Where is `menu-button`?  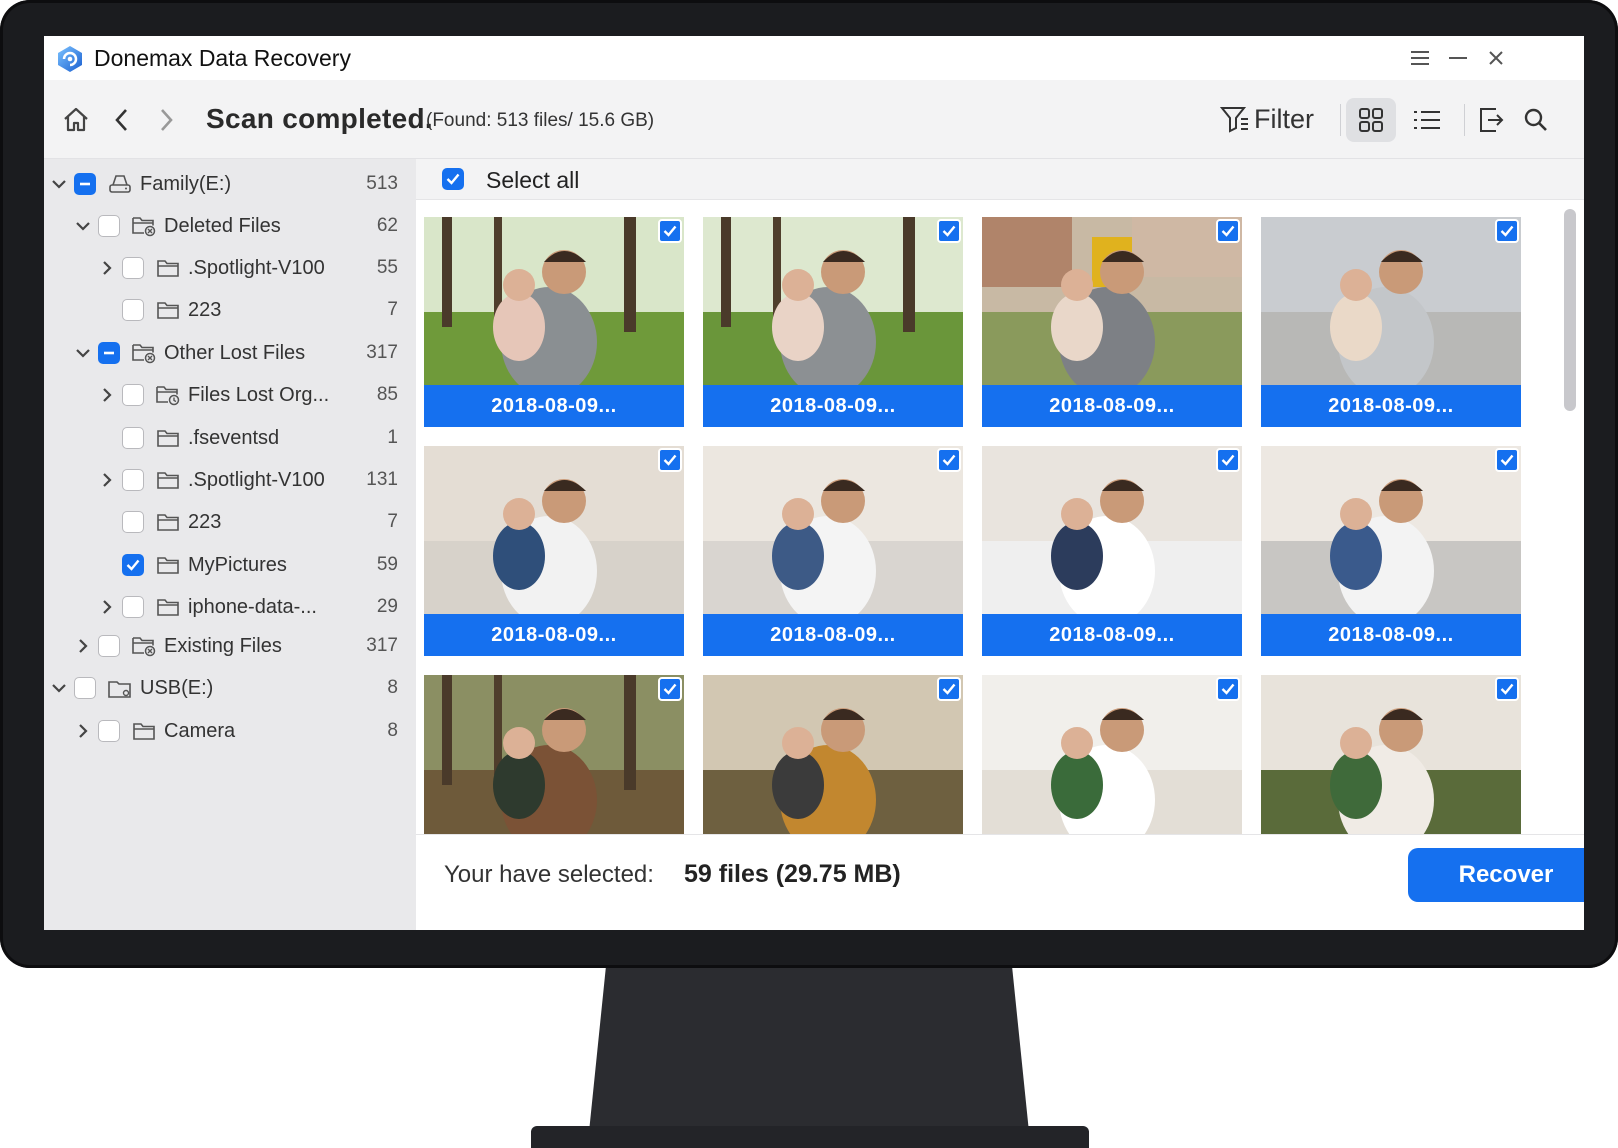 menu-button is located at coordinates (1420, 58).